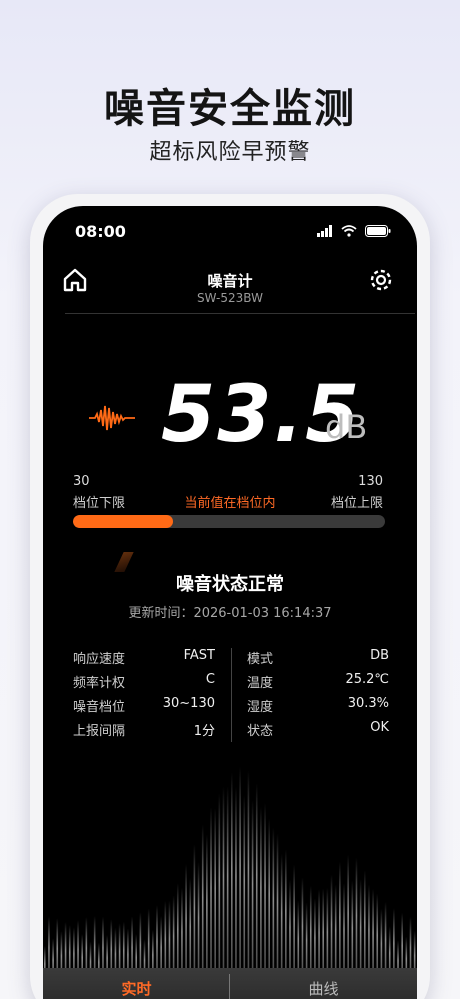 This screenshot has height=999, width=460. I want to click on status-icons, so click(354, 231).